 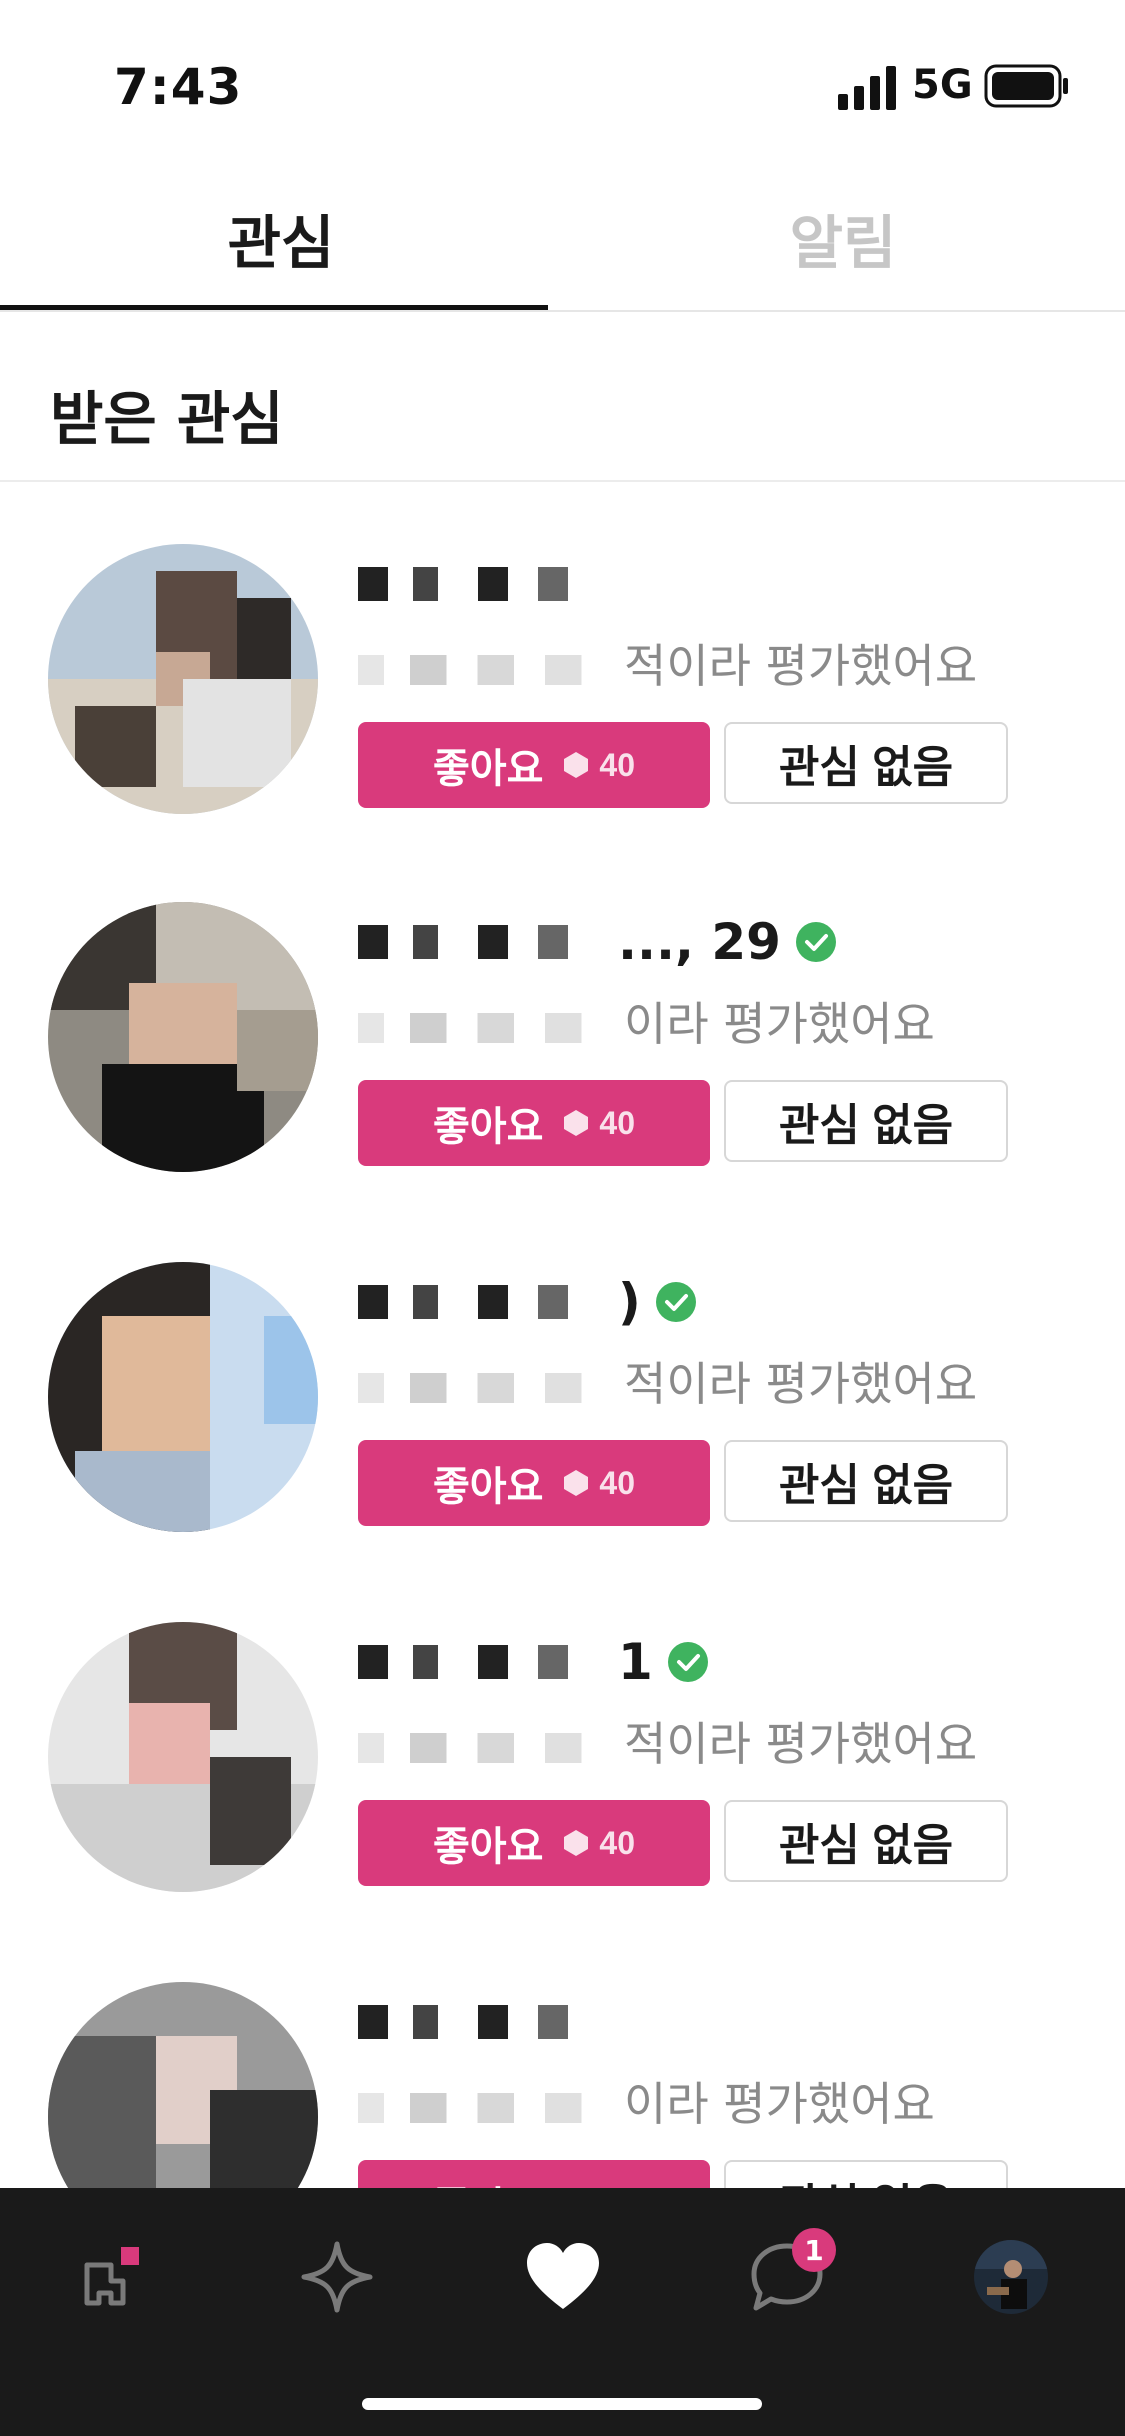 What do you see at coordinates (167, 419) in the screenshot?
I see `section-title: 받은 관심` at bounding box center [167, 419].